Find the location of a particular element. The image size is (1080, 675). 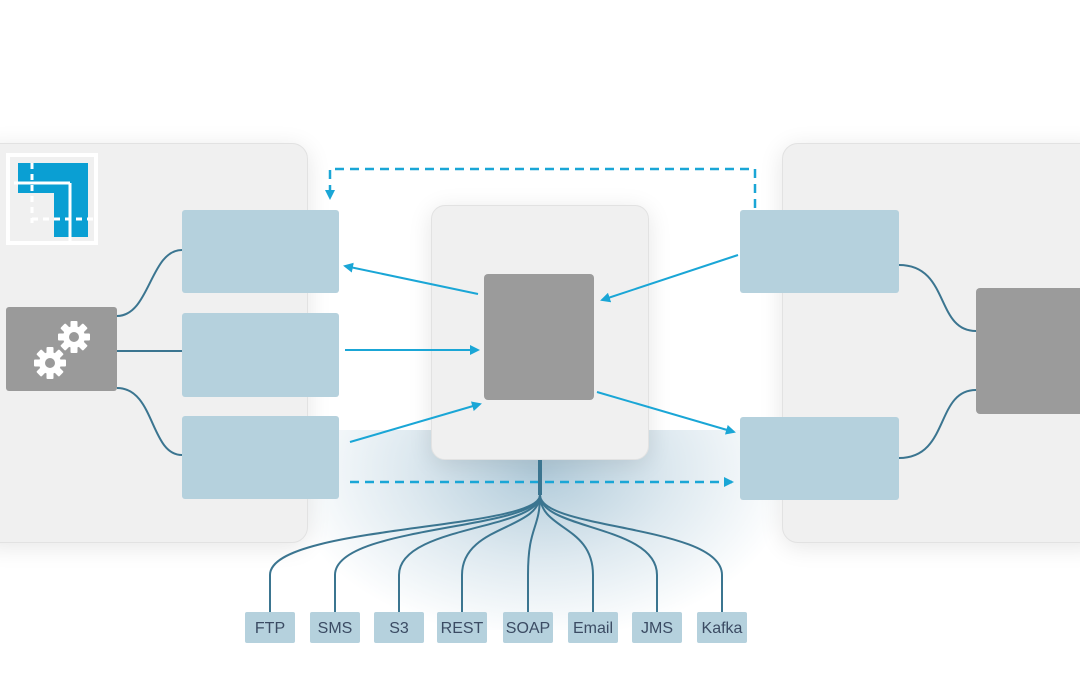

connector-core-cloud-api is located at coordinates (149, 283).